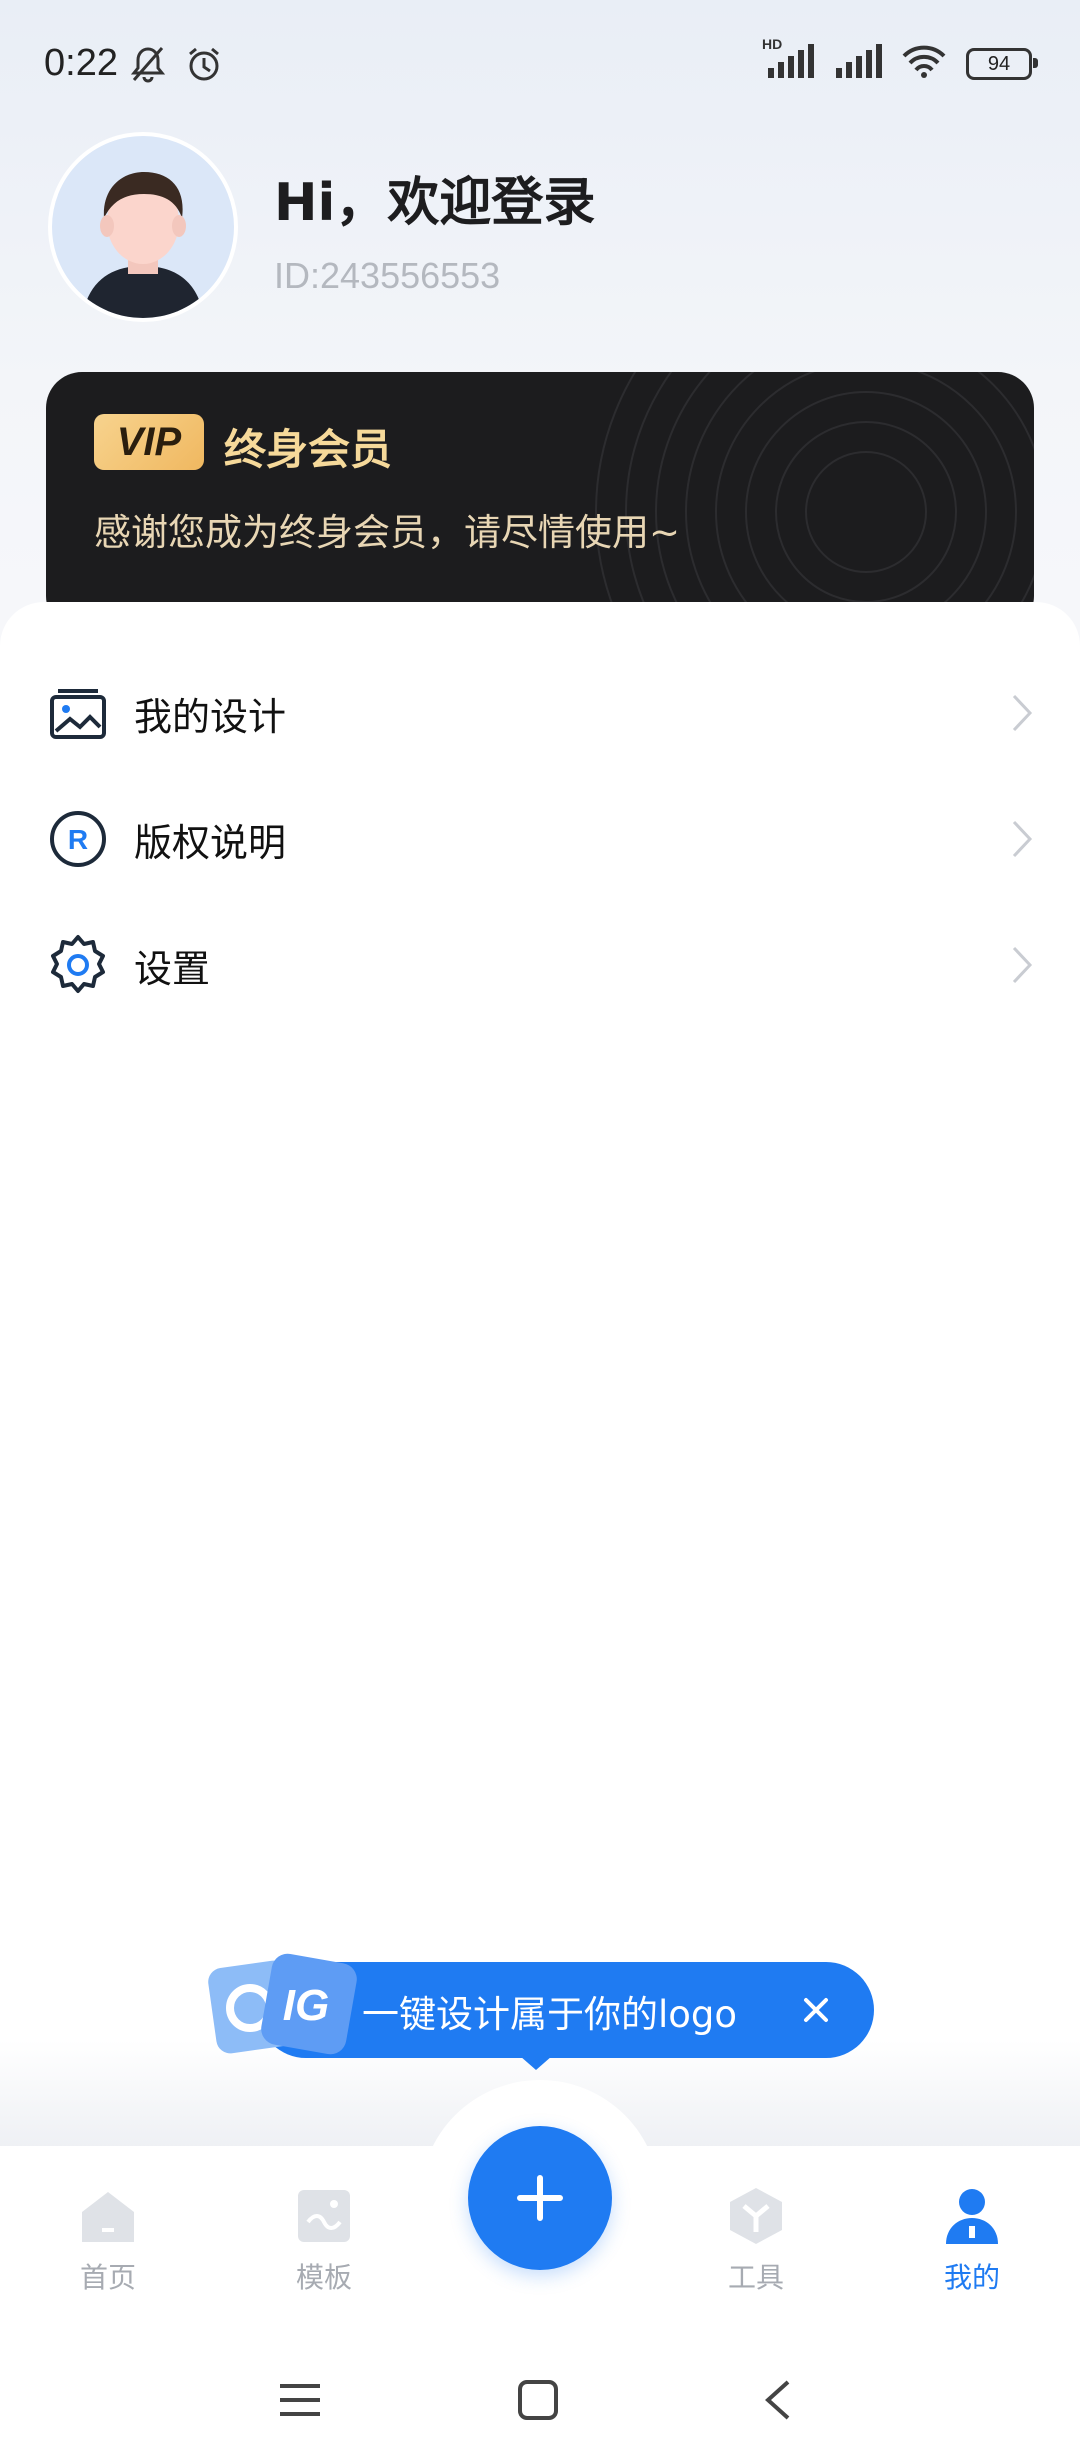  Describe the element at coordinates (999, 63) in the screenshot. I see `battery-level: 94` at that location.